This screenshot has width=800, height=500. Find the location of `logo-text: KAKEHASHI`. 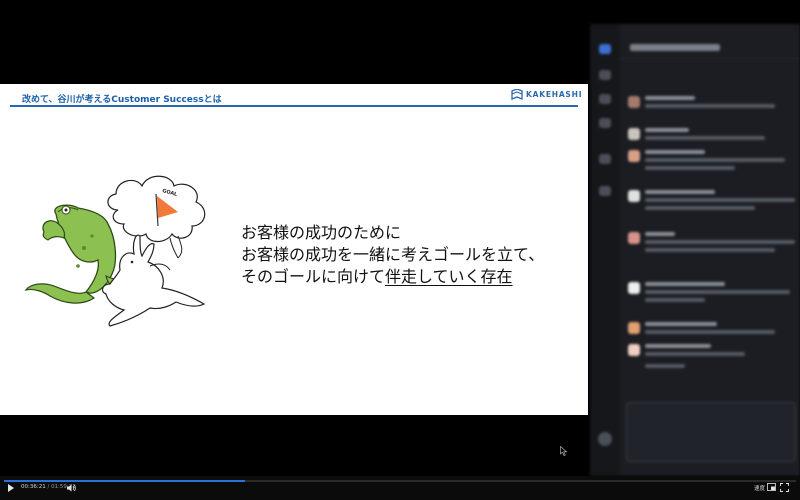

logo-text: KAKEHASHI is located at coordinates (554, 94).